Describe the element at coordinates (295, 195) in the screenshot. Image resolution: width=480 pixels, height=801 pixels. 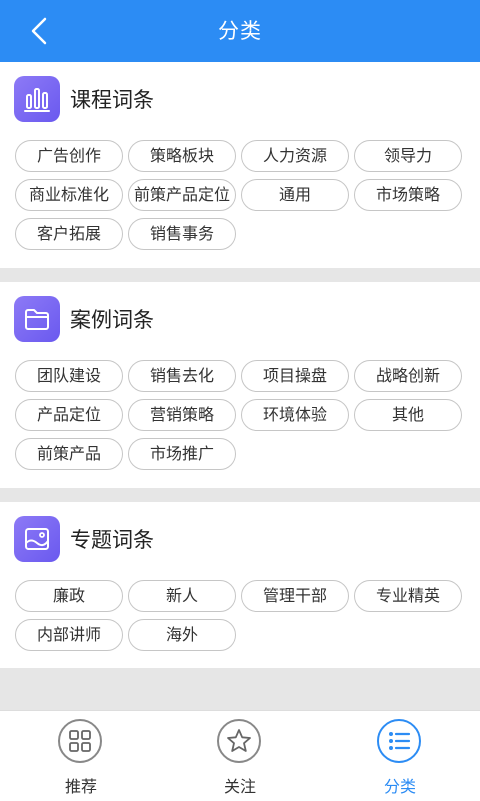
I see `tag-chip: 通用` at that location.